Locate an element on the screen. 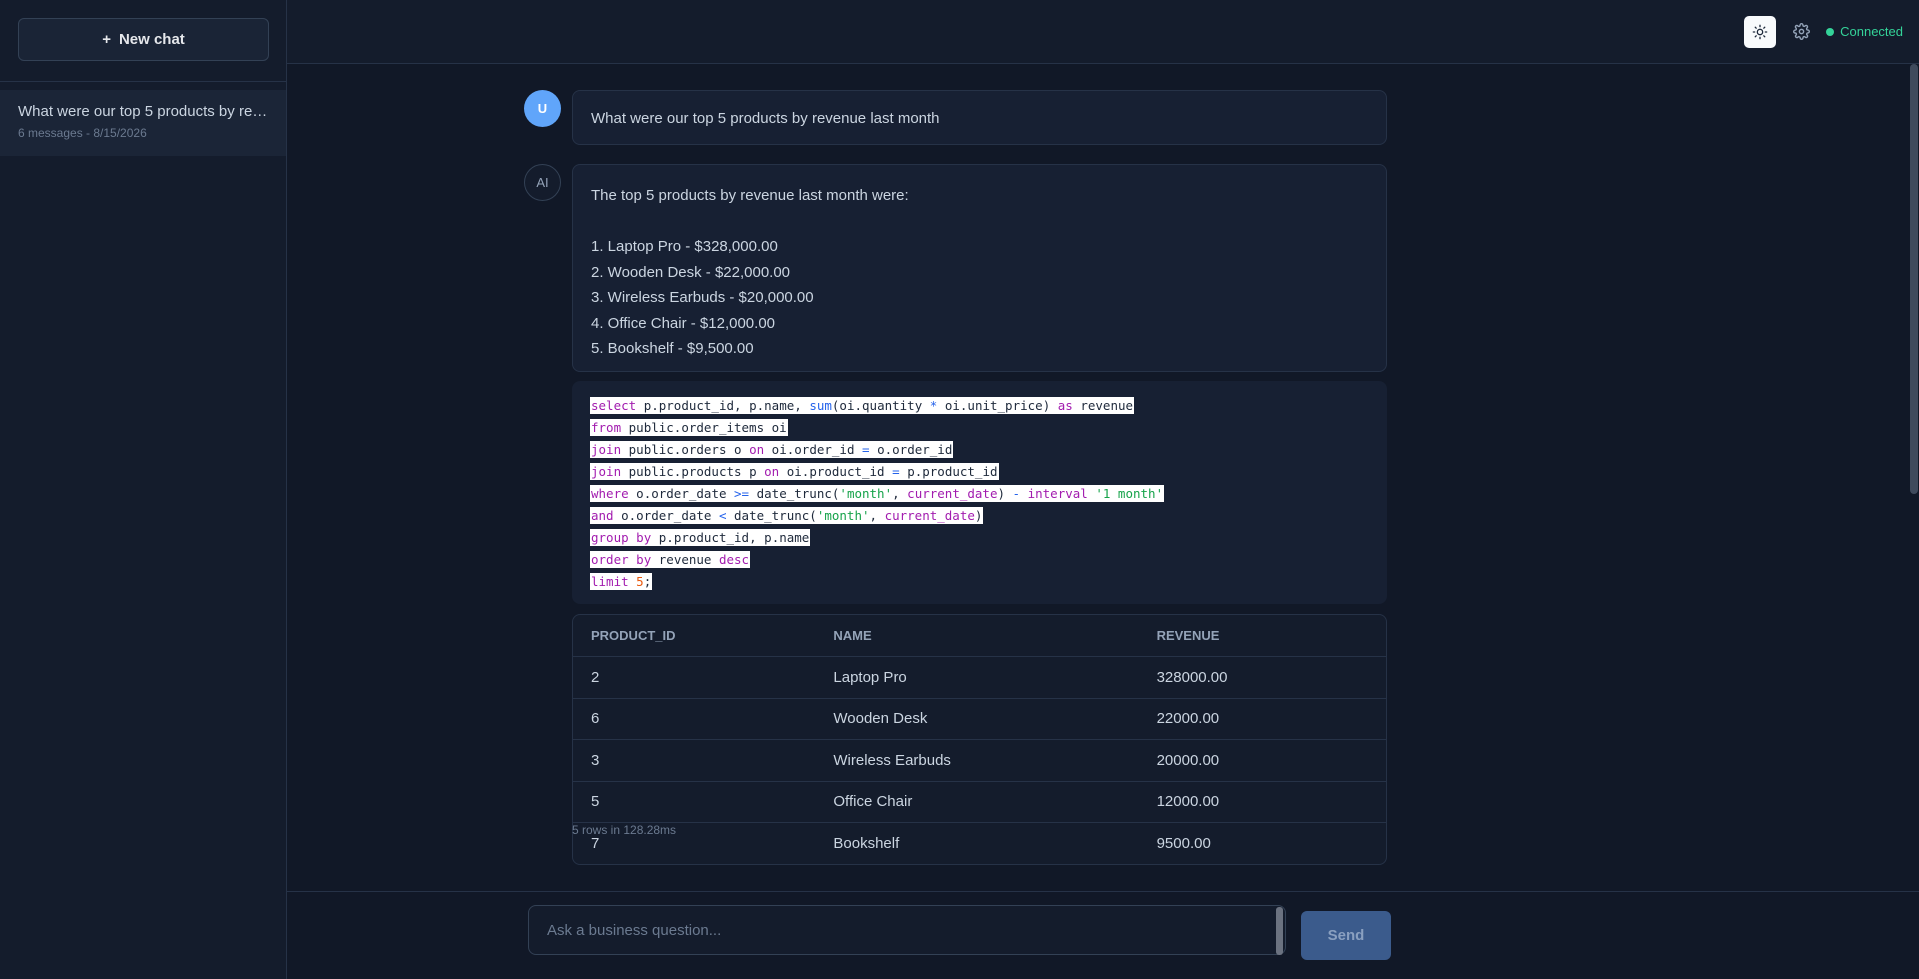 This screenshot has height=979, width=1919. table-row: 6 Wooden Desk 22000.00 is located at coordinates (979, 718).